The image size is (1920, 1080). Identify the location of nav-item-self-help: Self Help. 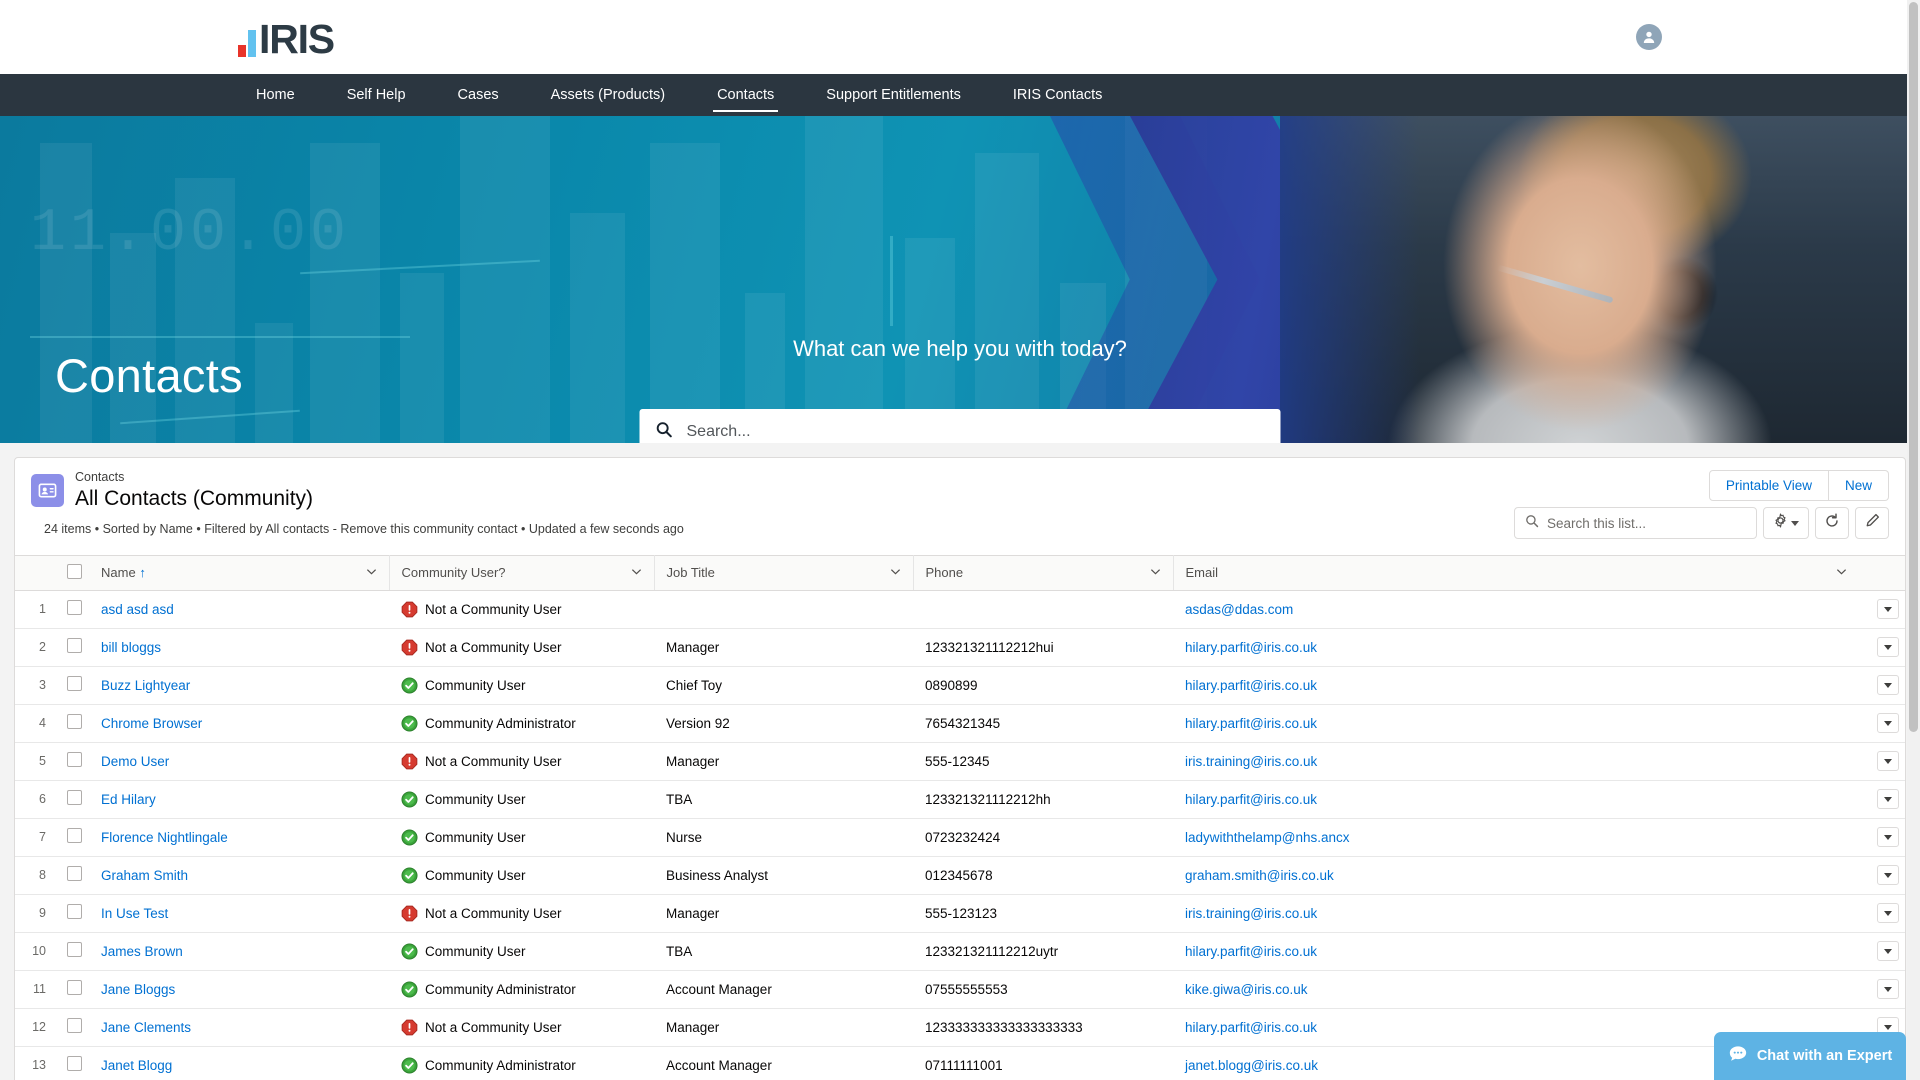
(376, 95).